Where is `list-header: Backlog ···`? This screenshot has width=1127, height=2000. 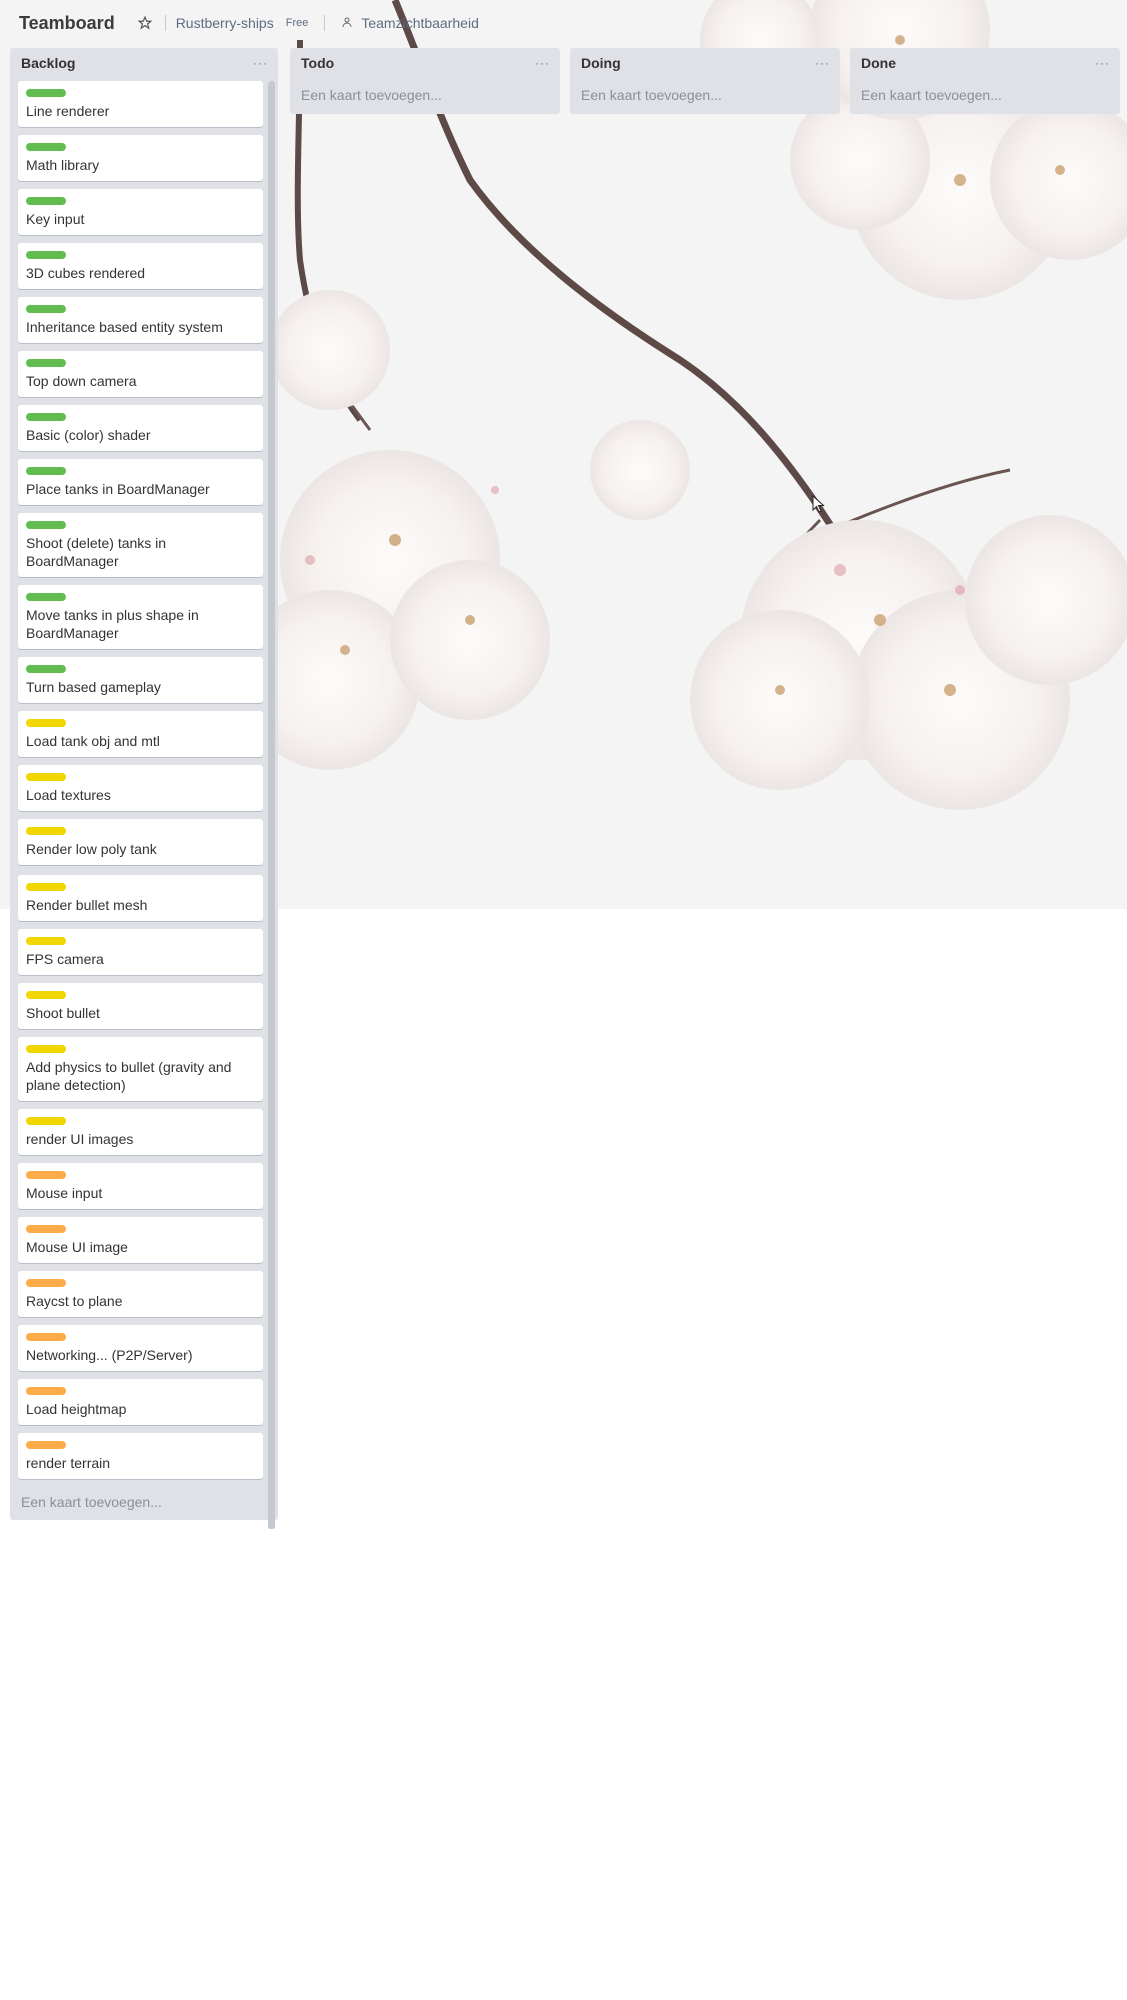 list-header: Backlog ··· is located at coordinates (144, 63).